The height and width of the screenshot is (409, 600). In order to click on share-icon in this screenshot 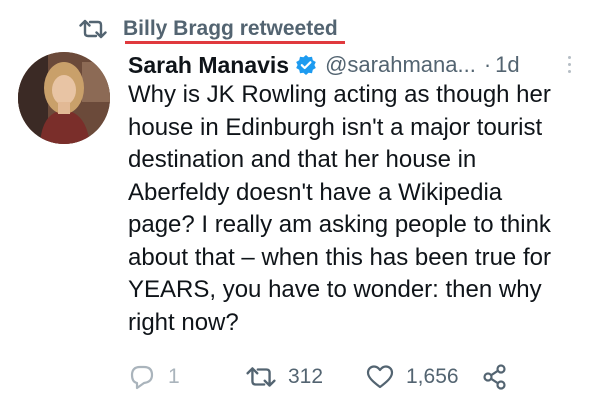, I will do `click(495, 377)`.